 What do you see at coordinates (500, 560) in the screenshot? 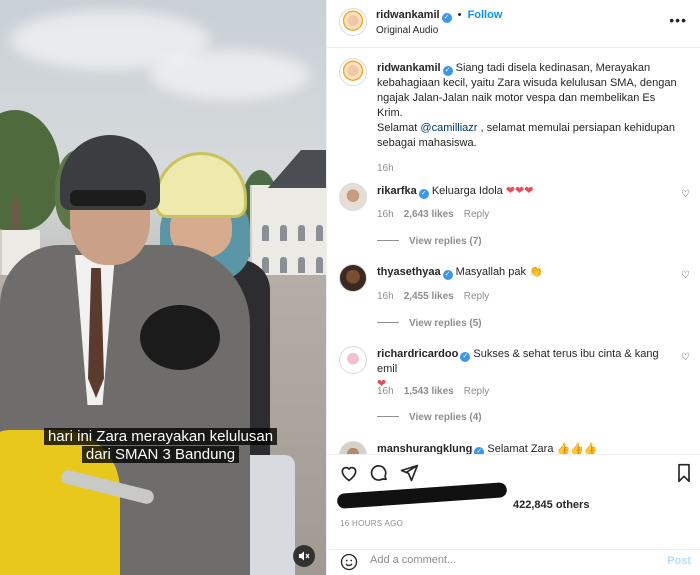
I see `add-comment-input` at bounding box center [500, 560].